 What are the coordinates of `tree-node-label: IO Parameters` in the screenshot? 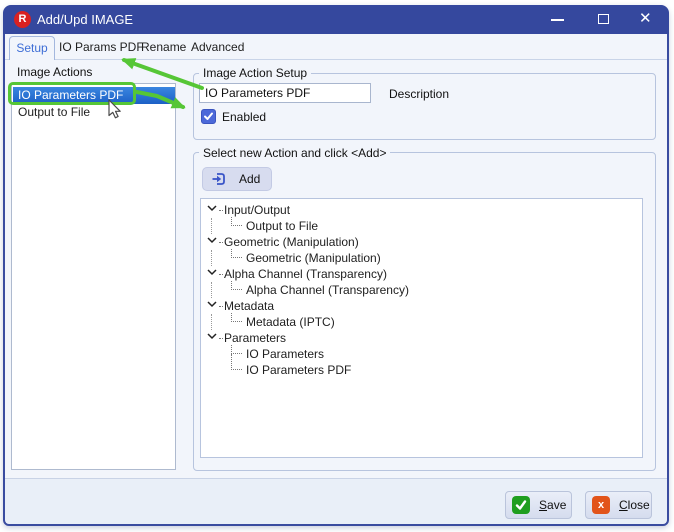 It's located at (285, 354).